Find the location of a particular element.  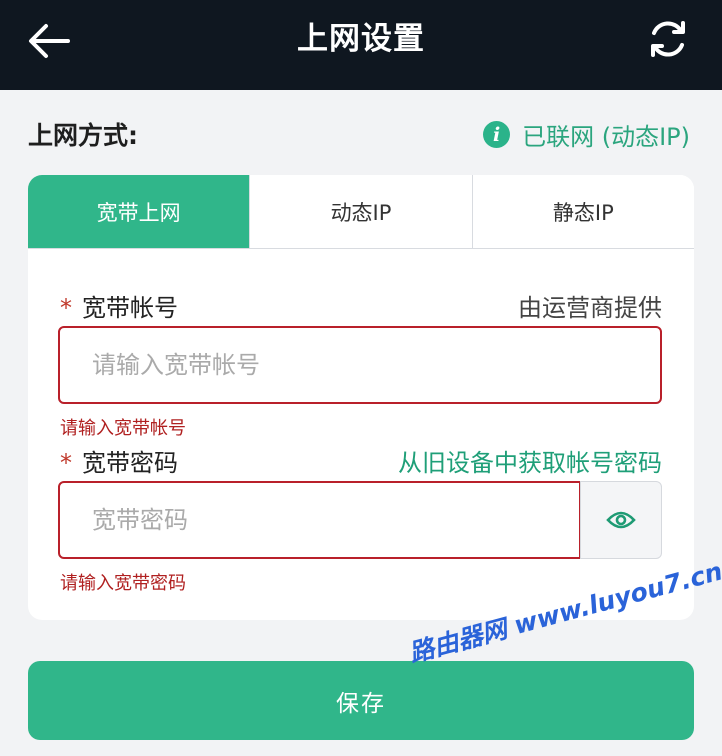

connection-status: i 已联网 (动态IP) is located at coordinates (586, 134).